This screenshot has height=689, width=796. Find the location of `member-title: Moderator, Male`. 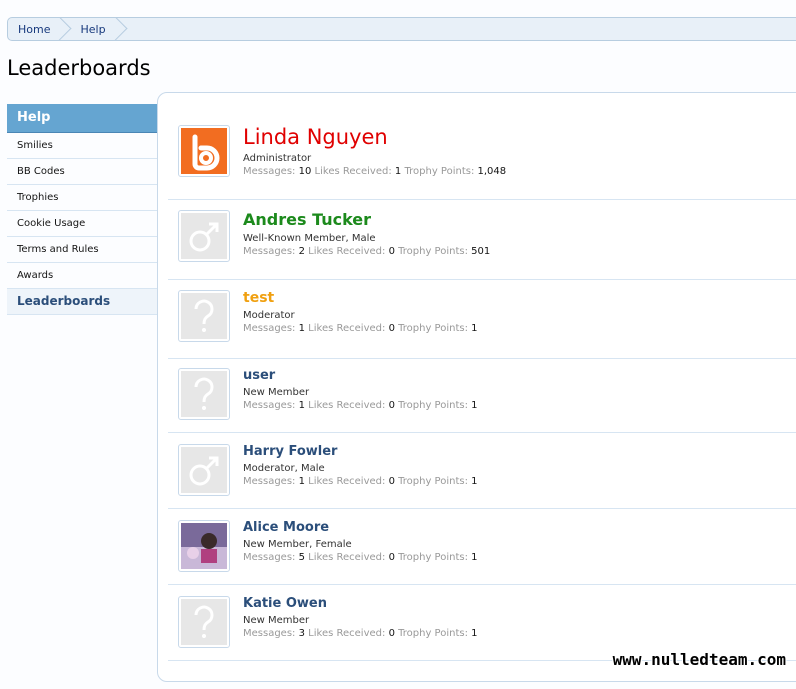

member-title: Moderator, Male is located at coordinates (284, 468).